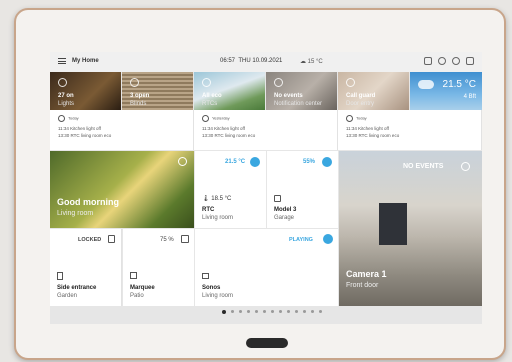 The height and width of the screenshot is (362, 512). Describe the element at coordinates (423, 166) in the screenshot. I see `camera-status: NO EVENTS` at that location.